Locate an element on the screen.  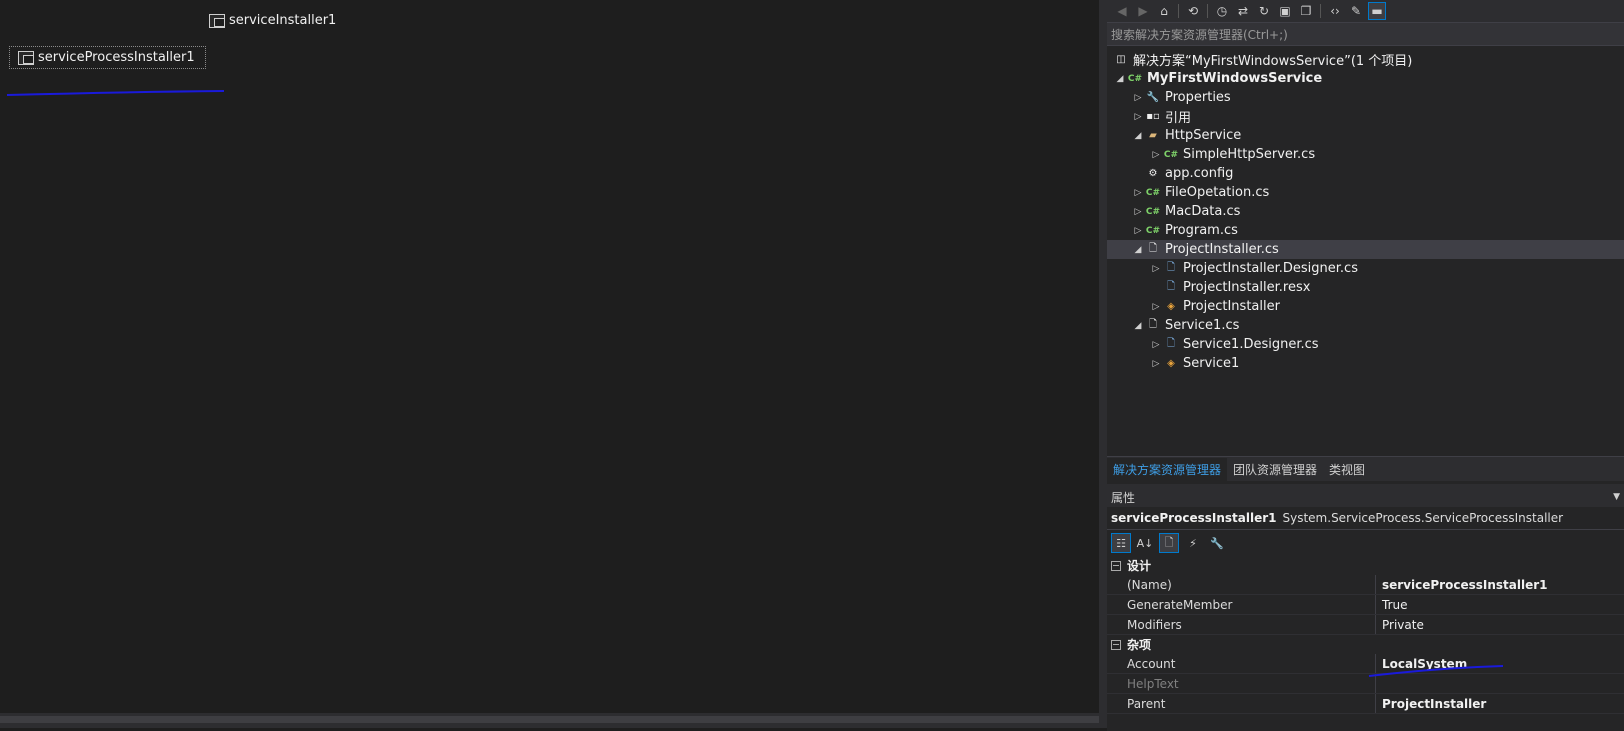
sync-icon: ⟲ is located at coordinates (1193, 11).